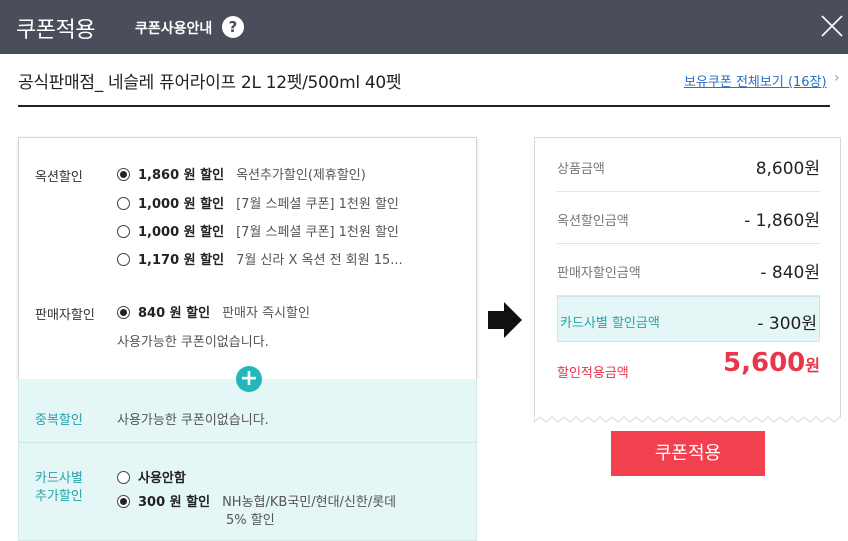  Describe the element at coordinates (65, 315) in the screenshot. I see `seller-discount-label: 판매자할인` at that location.